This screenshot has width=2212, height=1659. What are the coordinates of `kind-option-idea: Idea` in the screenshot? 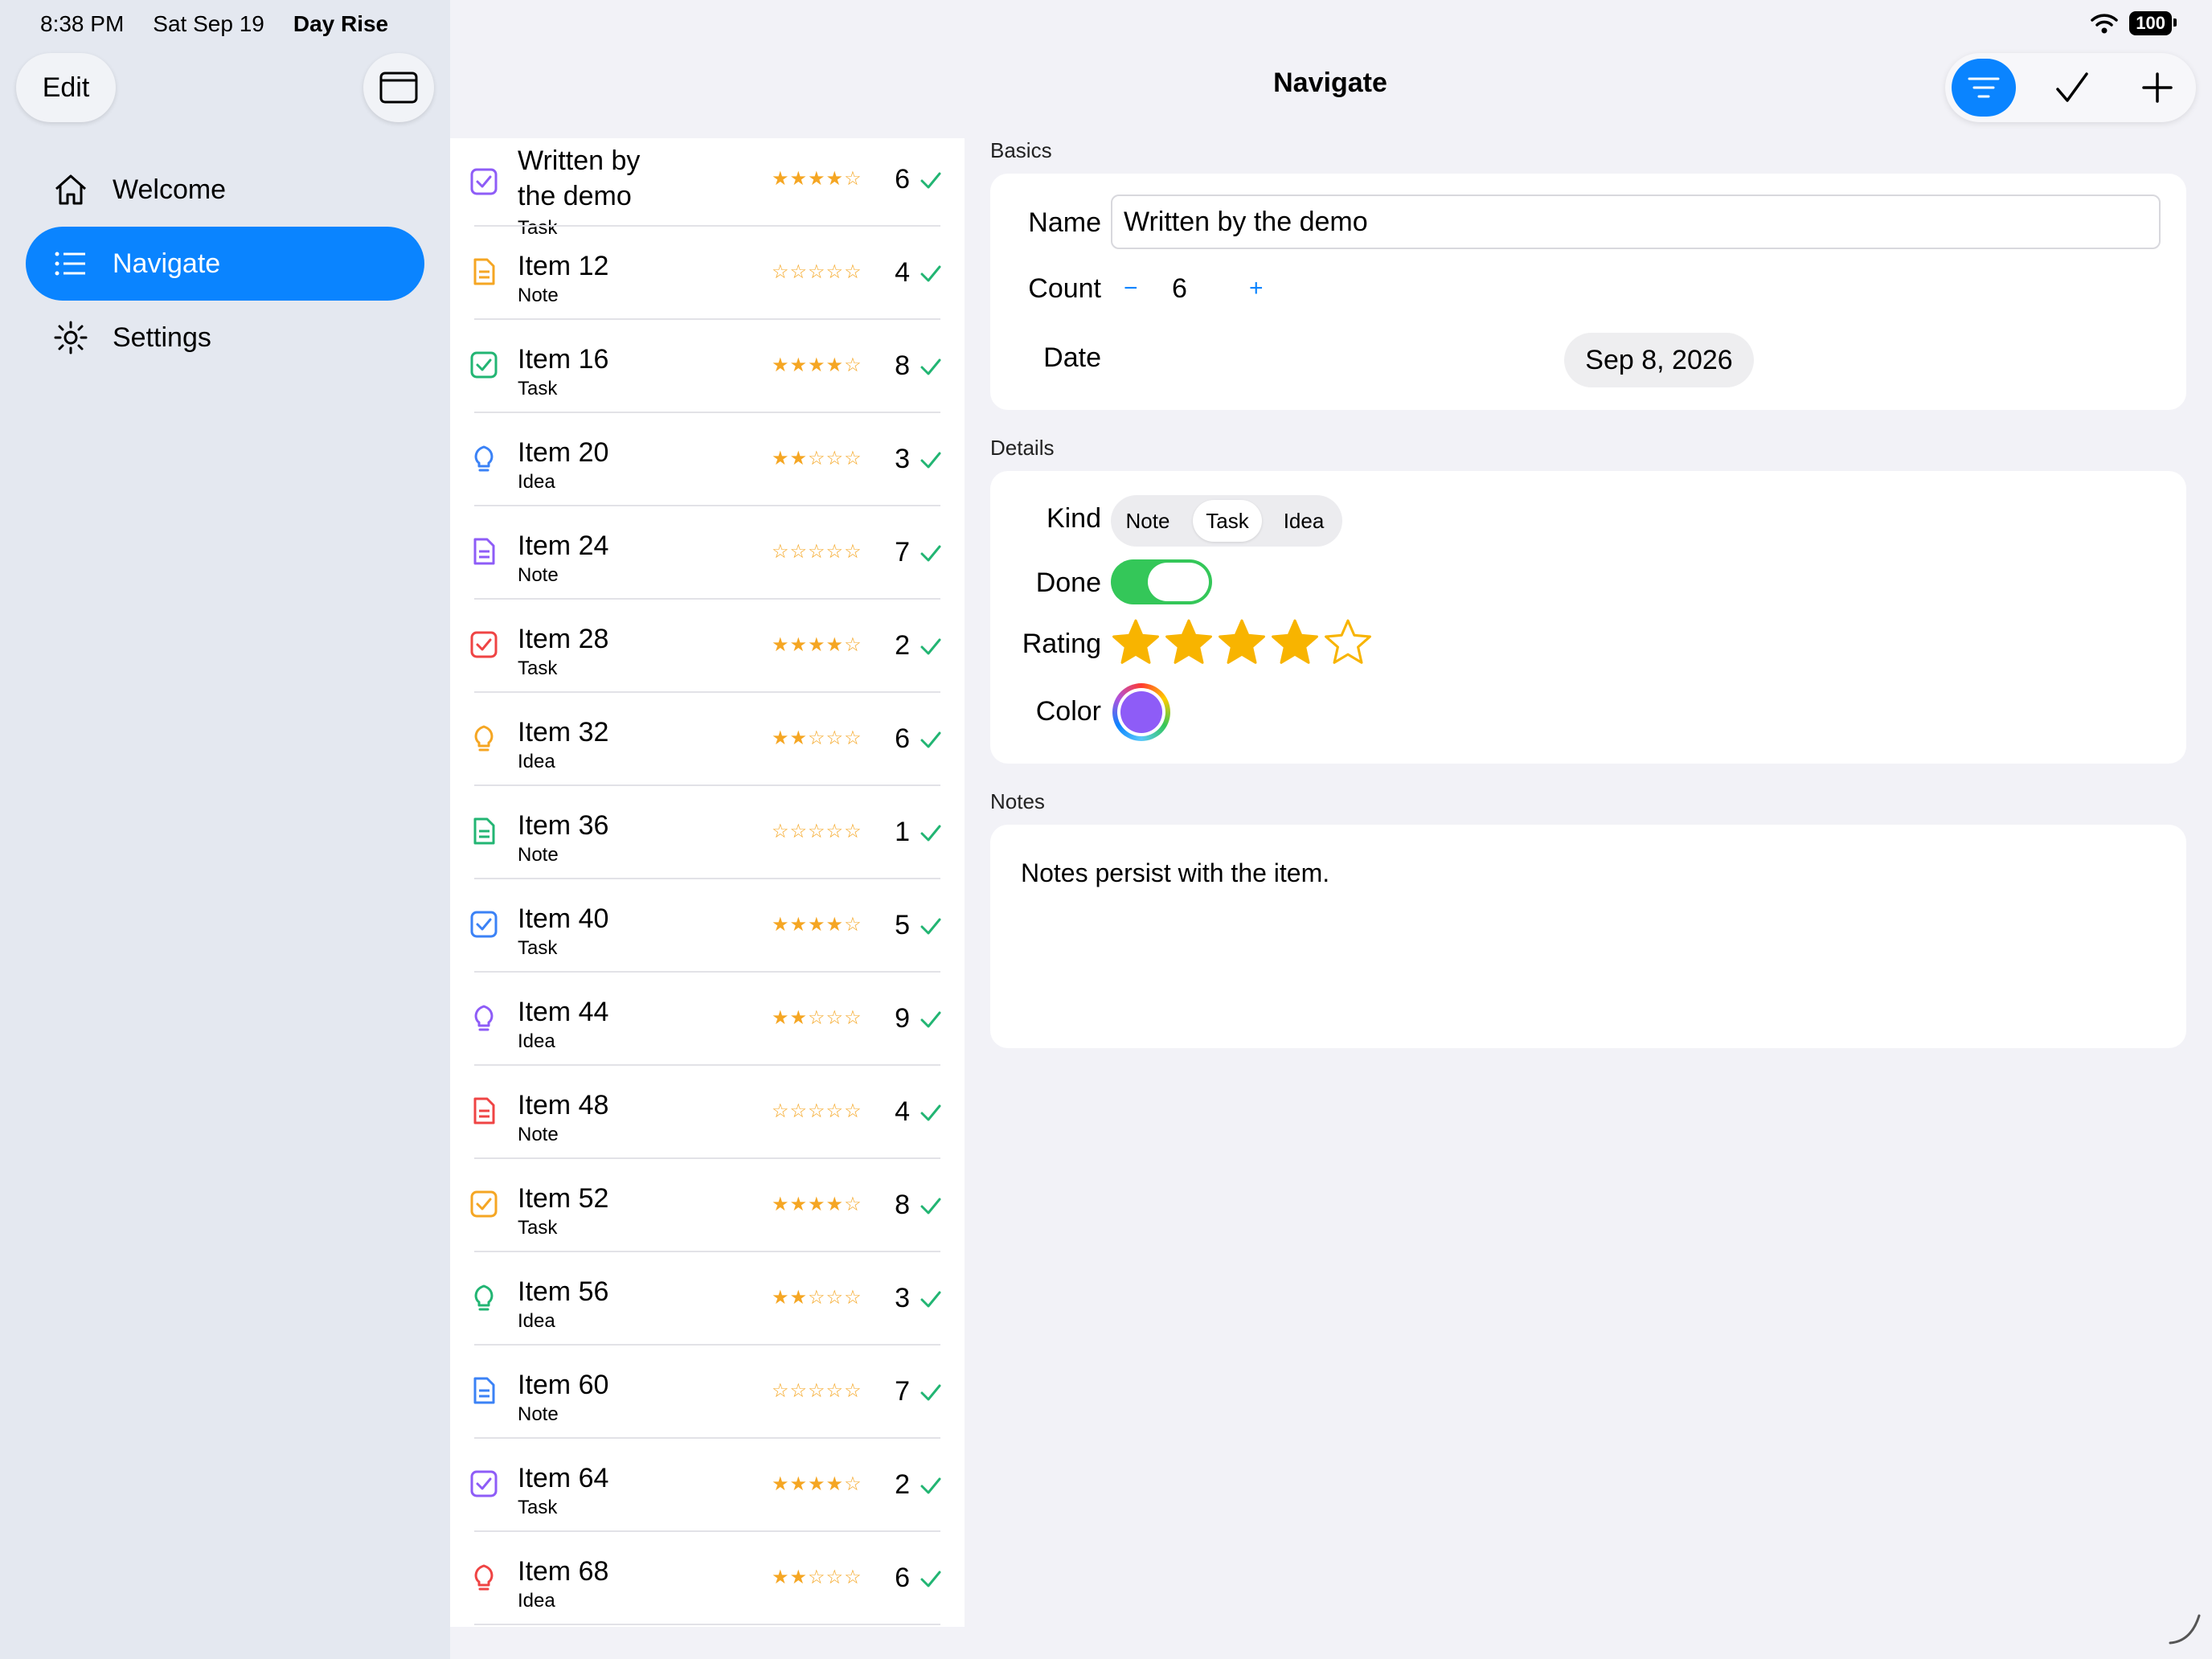 It's located at (1304, 521).